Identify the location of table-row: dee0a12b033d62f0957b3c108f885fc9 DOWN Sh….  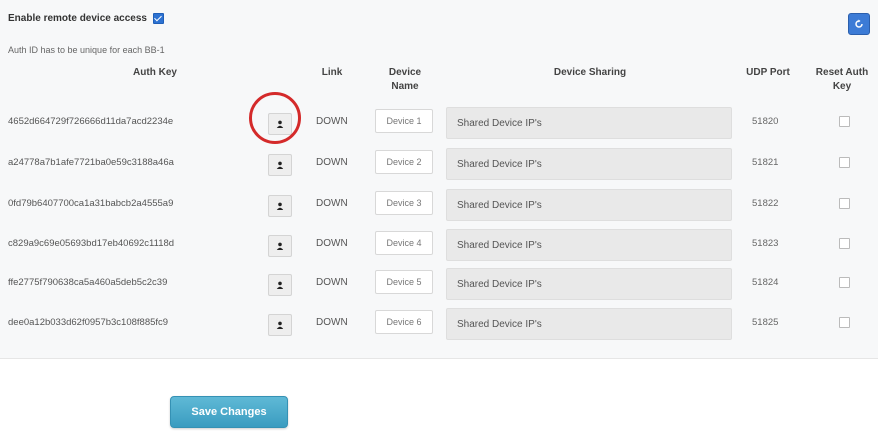
(439, 326).